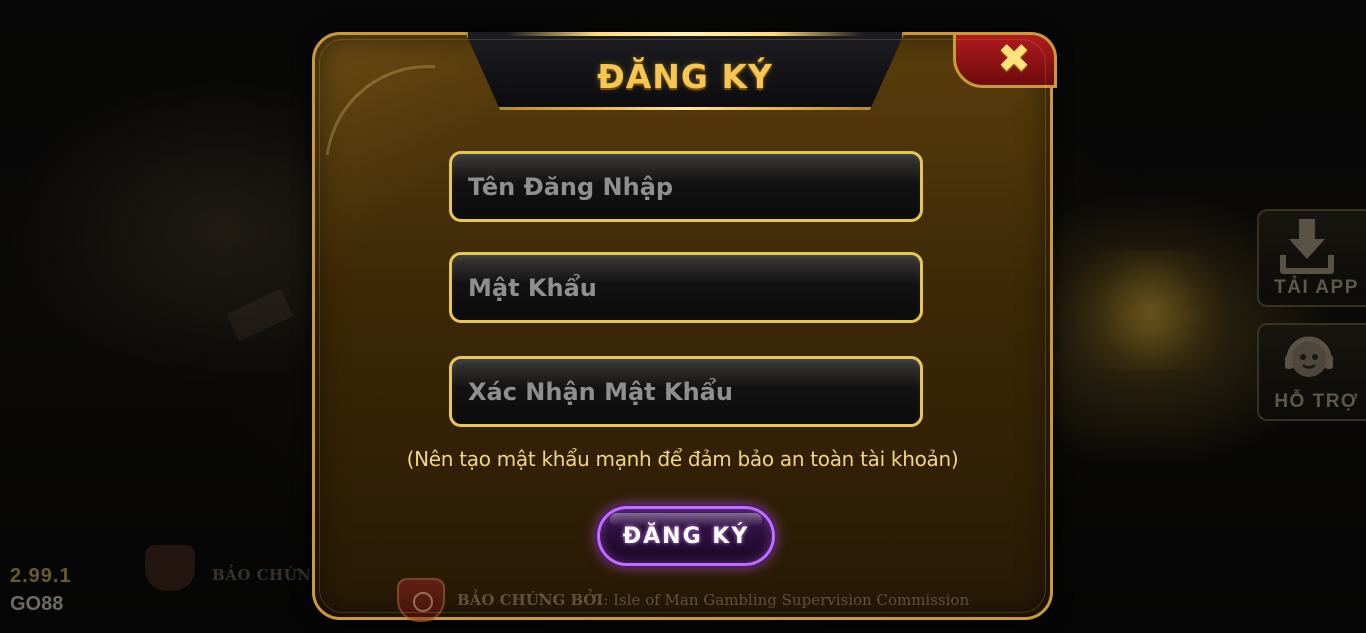  I want to click on username-field, so click(686, 186).